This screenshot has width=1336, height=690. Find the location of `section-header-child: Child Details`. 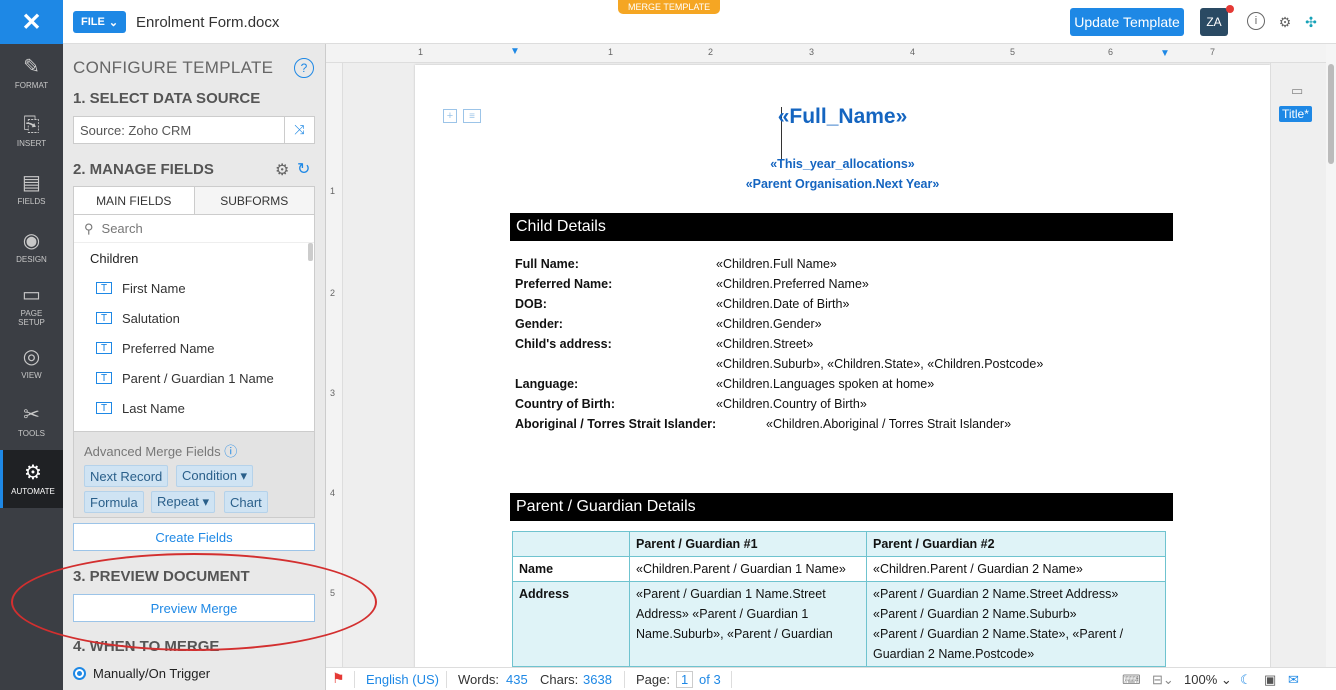

section-header-child: Child Details is located at coordinates (841, 227).